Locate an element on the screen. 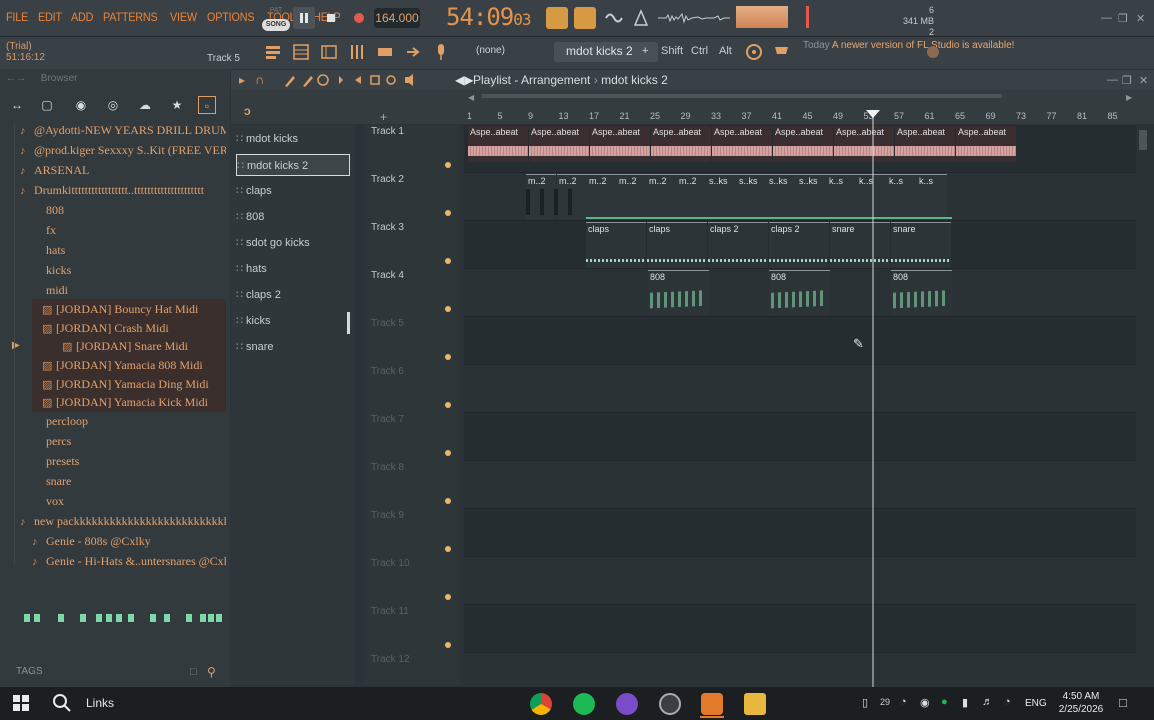 This screenshot has width=1154, height=720. shift-key: Shift is located at coordinates (672, 51).